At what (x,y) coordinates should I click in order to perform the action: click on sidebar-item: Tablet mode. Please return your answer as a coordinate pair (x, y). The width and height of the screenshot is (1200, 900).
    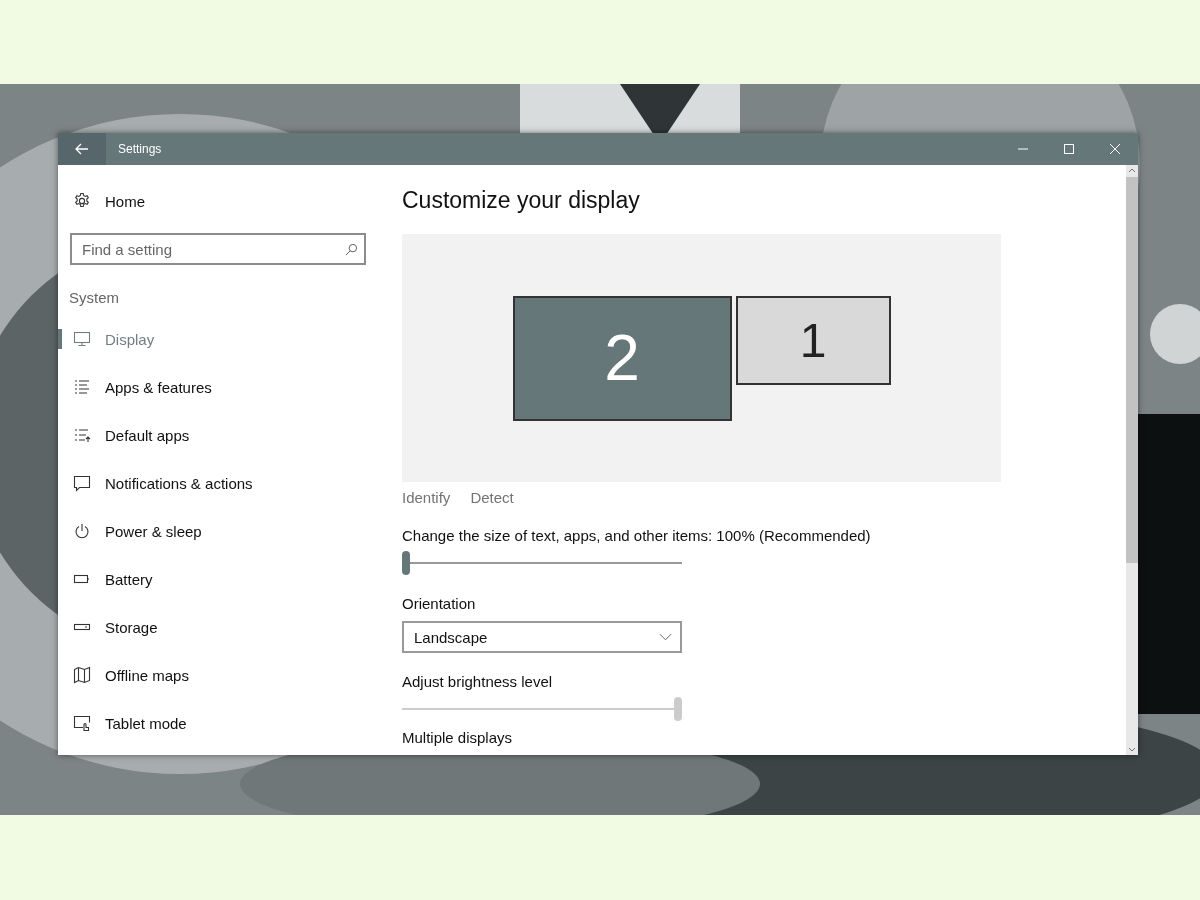
    Looking at the image, I should click on (218, 723).